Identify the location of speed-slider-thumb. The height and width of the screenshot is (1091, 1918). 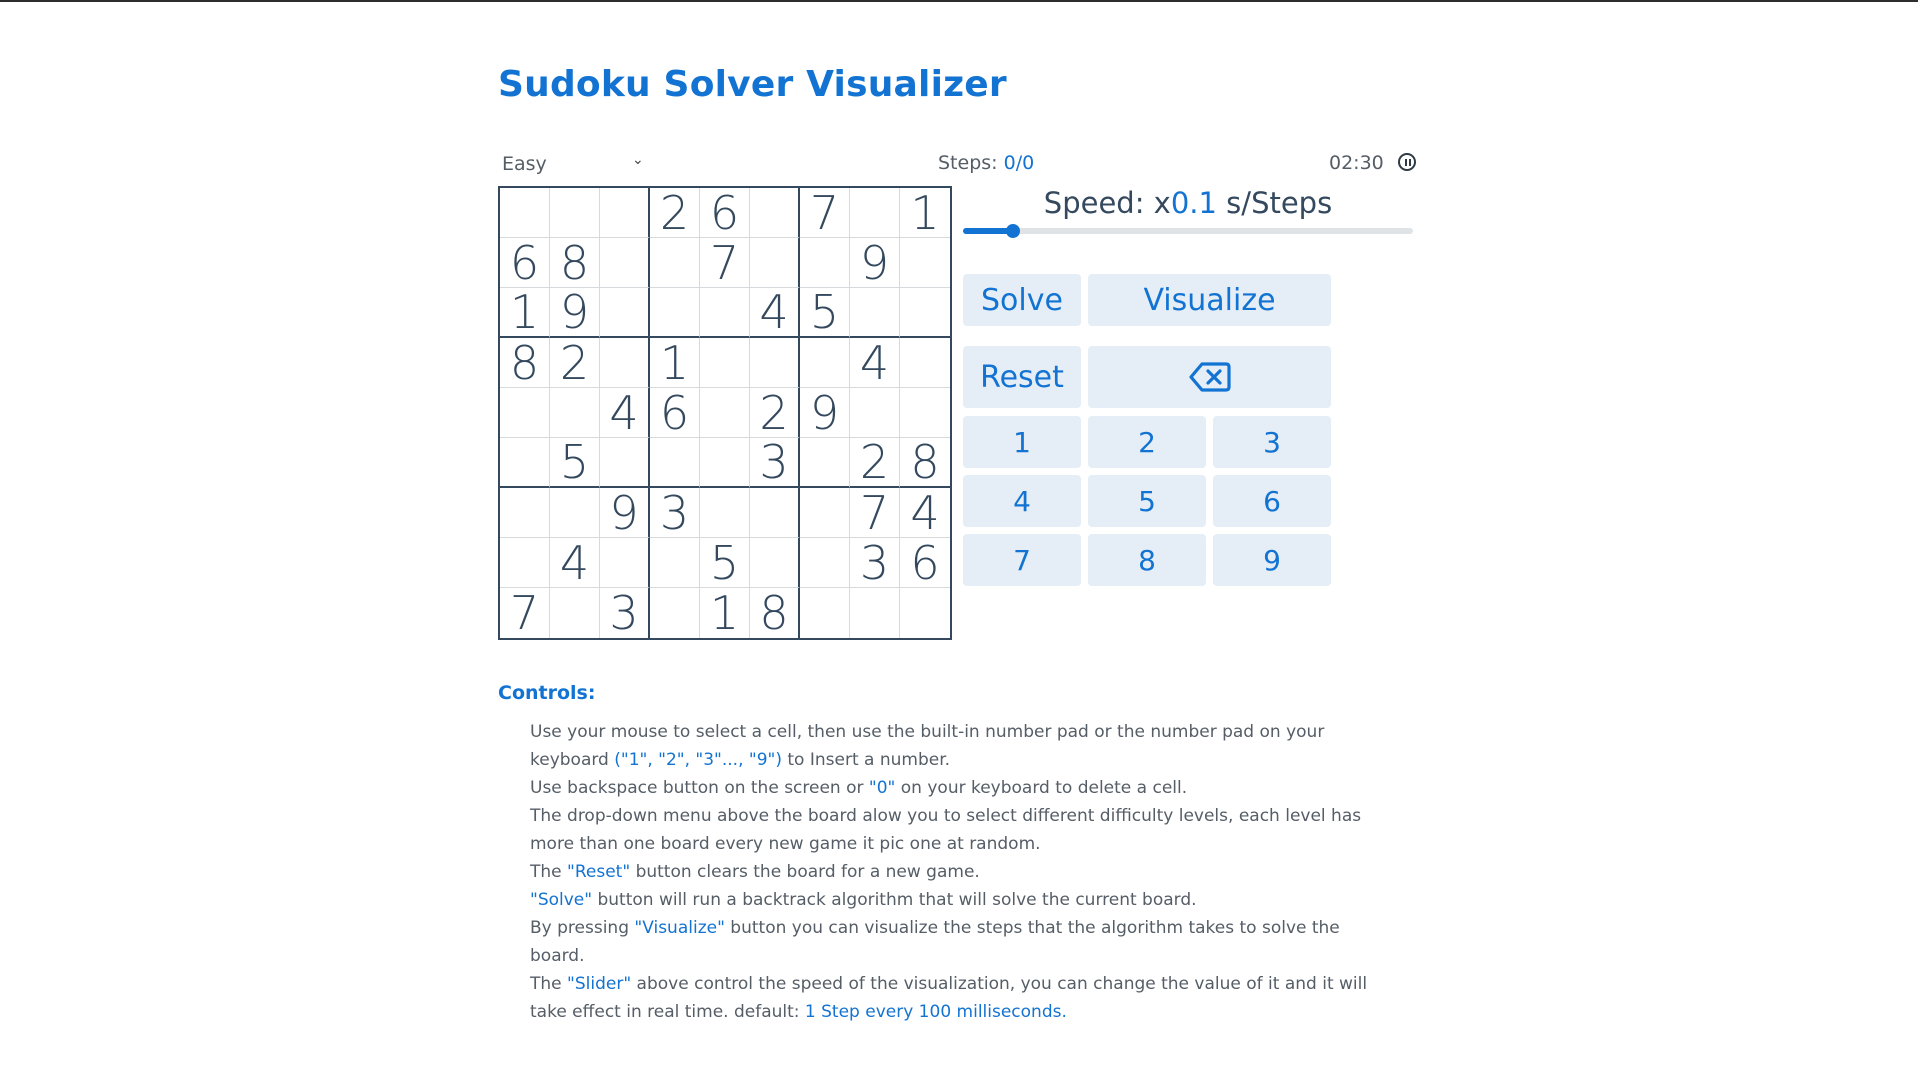
(1012, 231).